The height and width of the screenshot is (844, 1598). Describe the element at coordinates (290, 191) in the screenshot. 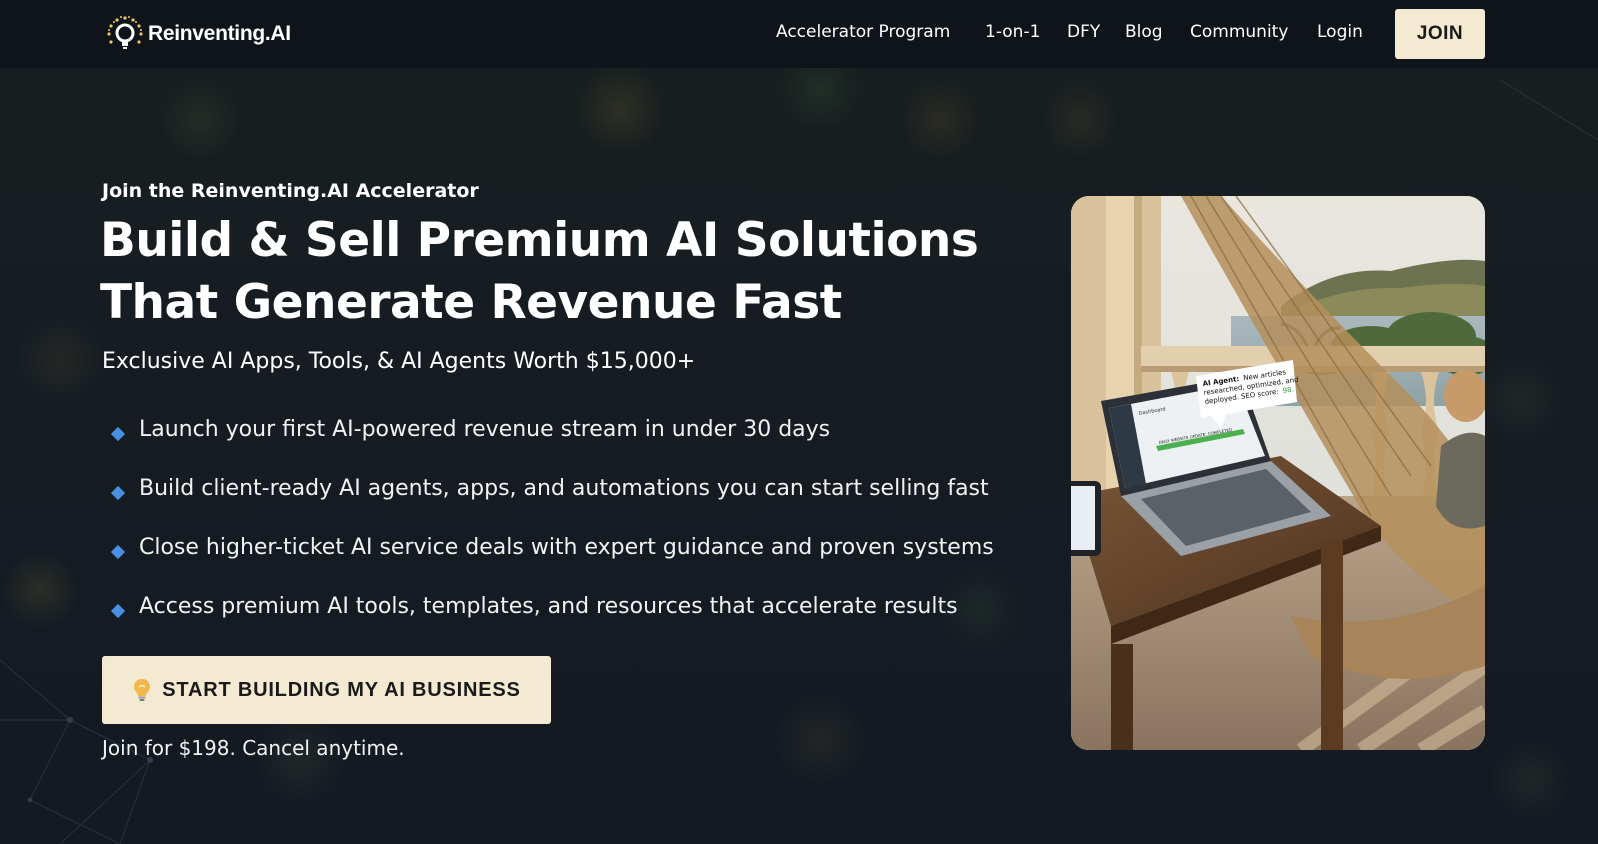

I see `hero-eyebrow: Join the Reinventing.AI Accelerator` at that location.